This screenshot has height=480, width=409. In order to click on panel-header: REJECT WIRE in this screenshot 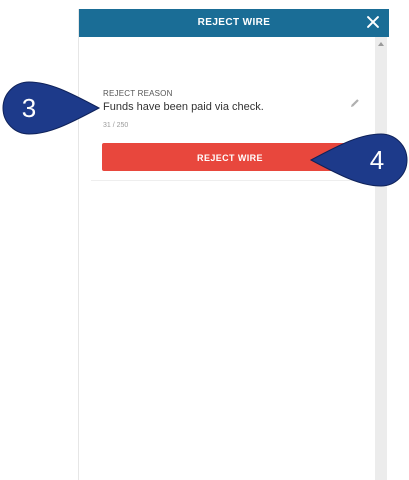, I will do `click(234, 23)`.